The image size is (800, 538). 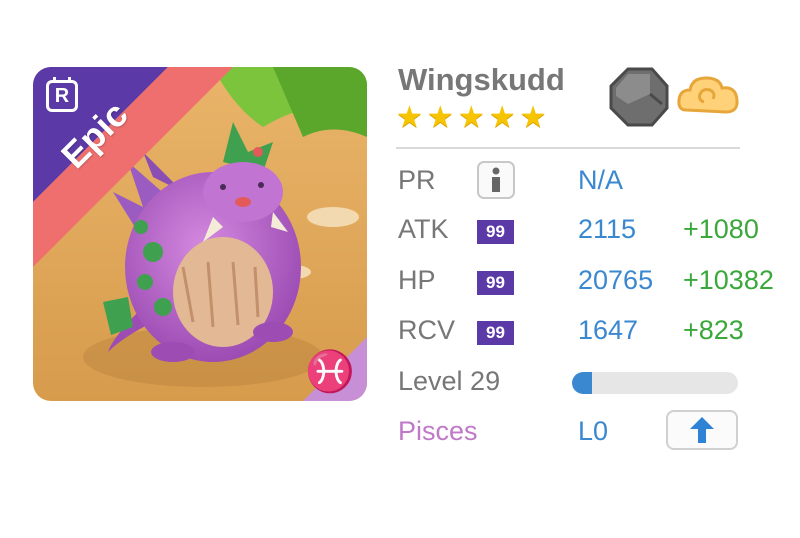 What do you see at coordinates (330, 372) in the screenshot?
I see `pisces-icon: ♓` at bounding box center [330, 372].